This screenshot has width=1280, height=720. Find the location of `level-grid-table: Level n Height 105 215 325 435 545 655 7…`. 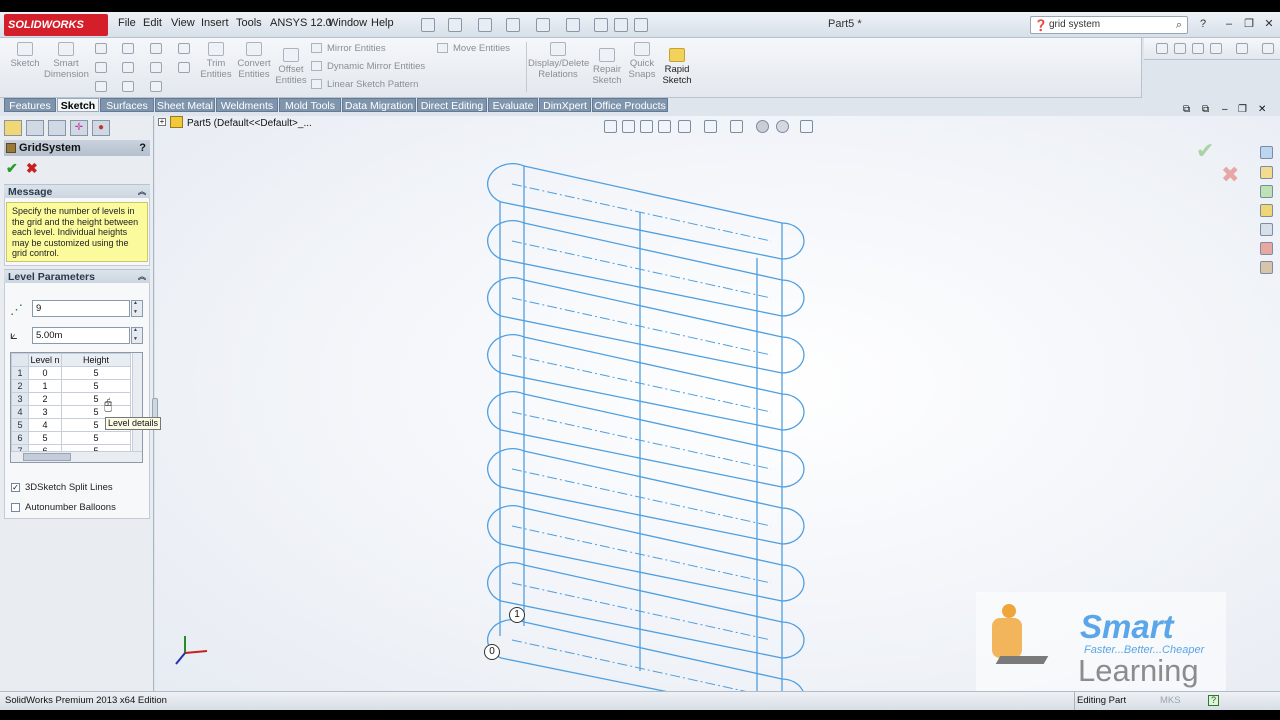

level-grid-table: Level n Height 105 215 325 435 545 655 7… is located at coordinates (76, 407).